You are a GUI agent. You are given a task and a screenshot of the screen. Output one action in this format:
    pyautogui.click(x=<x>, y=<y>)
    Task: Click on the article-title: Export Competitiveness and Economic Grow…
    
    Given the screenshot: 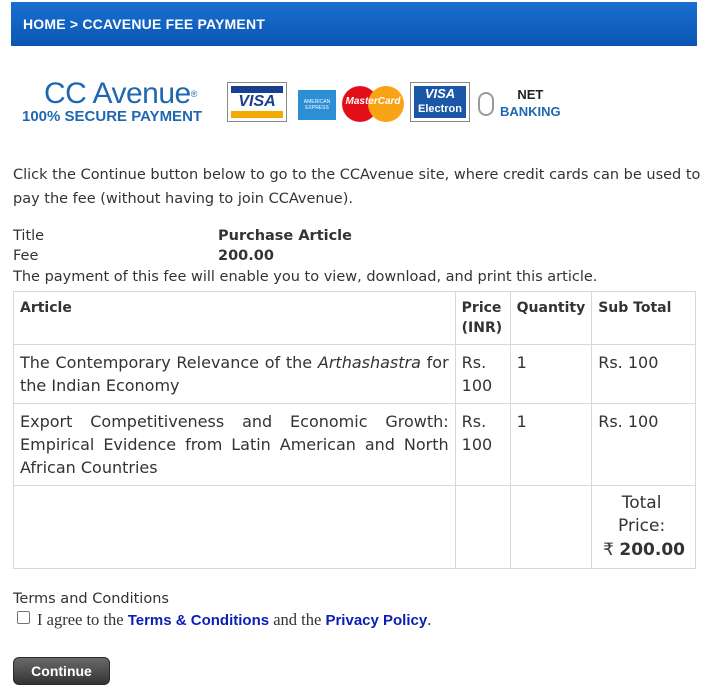 What is the action you would take?
    pyautogui.click(x=234, y=444)
    